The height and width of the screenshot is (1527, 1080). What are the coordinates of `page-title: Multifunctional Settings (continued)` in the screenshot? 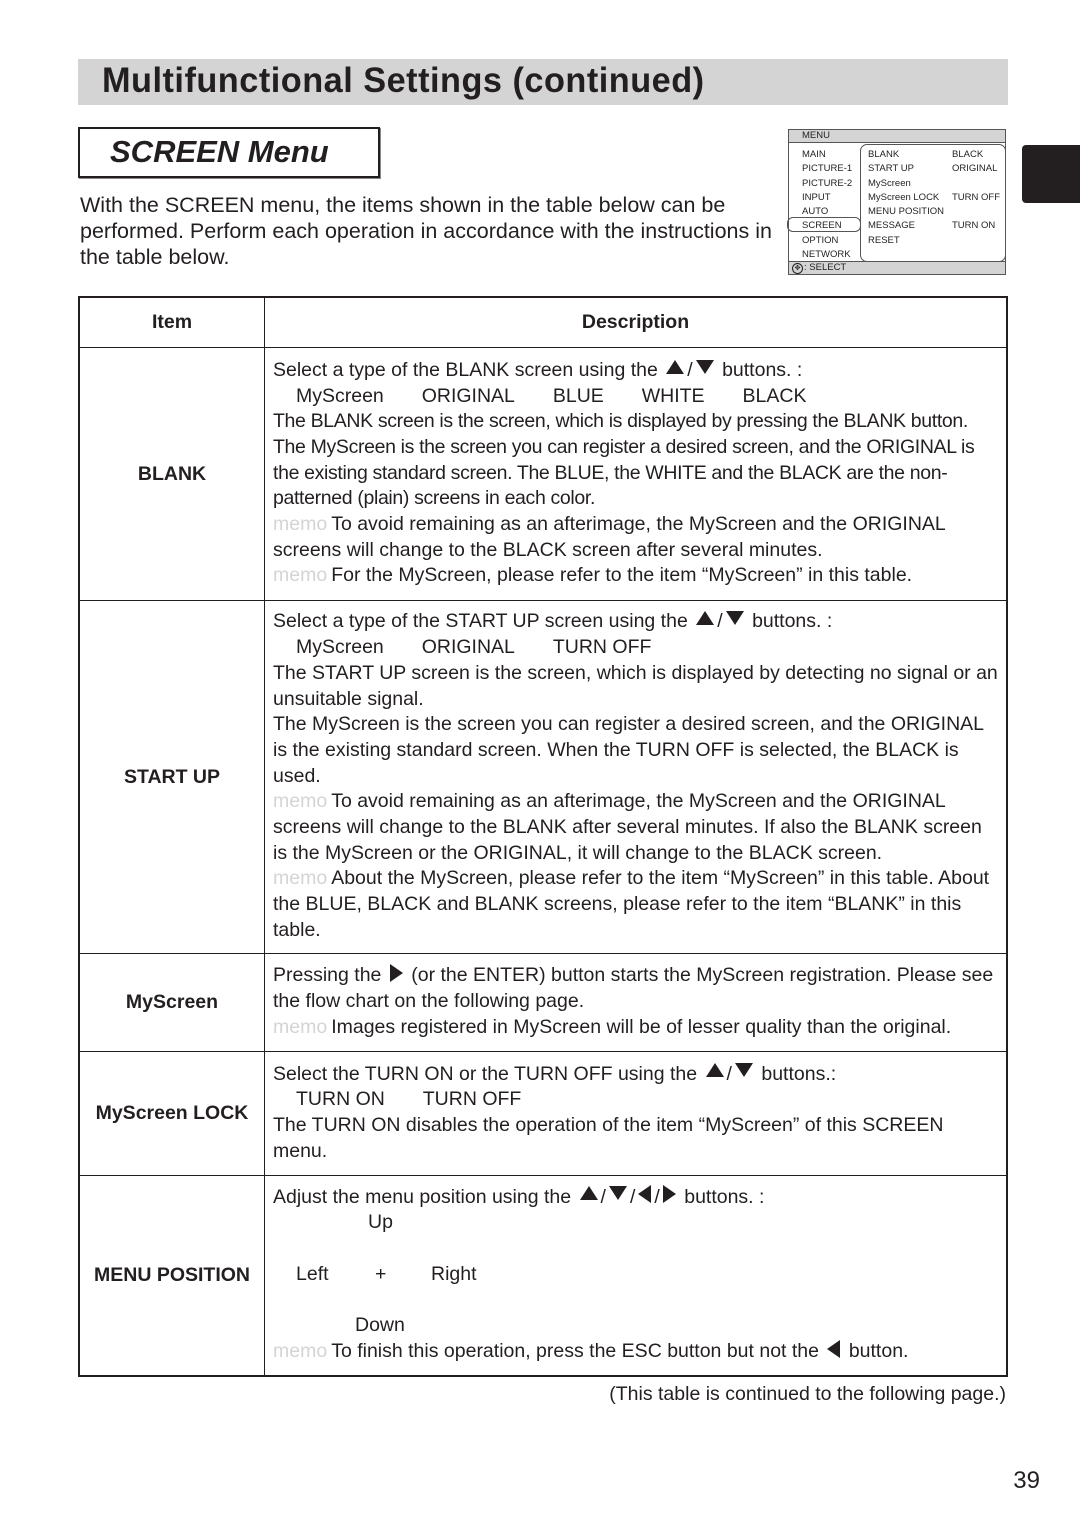 It's located at (403, 80).